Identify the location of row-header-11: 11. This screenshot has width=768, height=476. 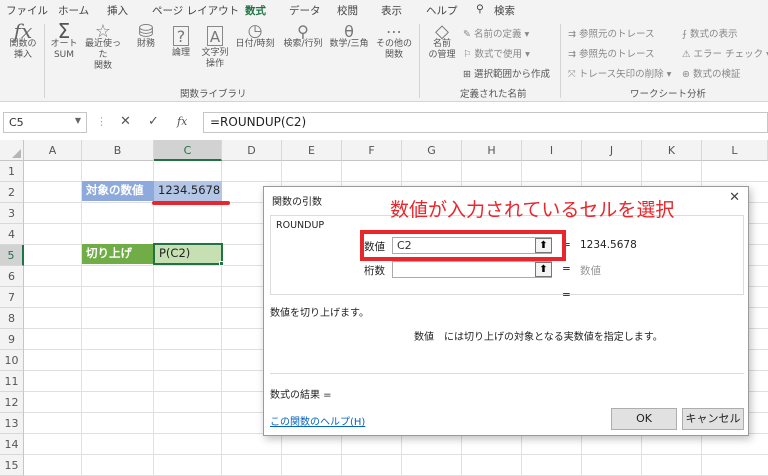
(12, 381).